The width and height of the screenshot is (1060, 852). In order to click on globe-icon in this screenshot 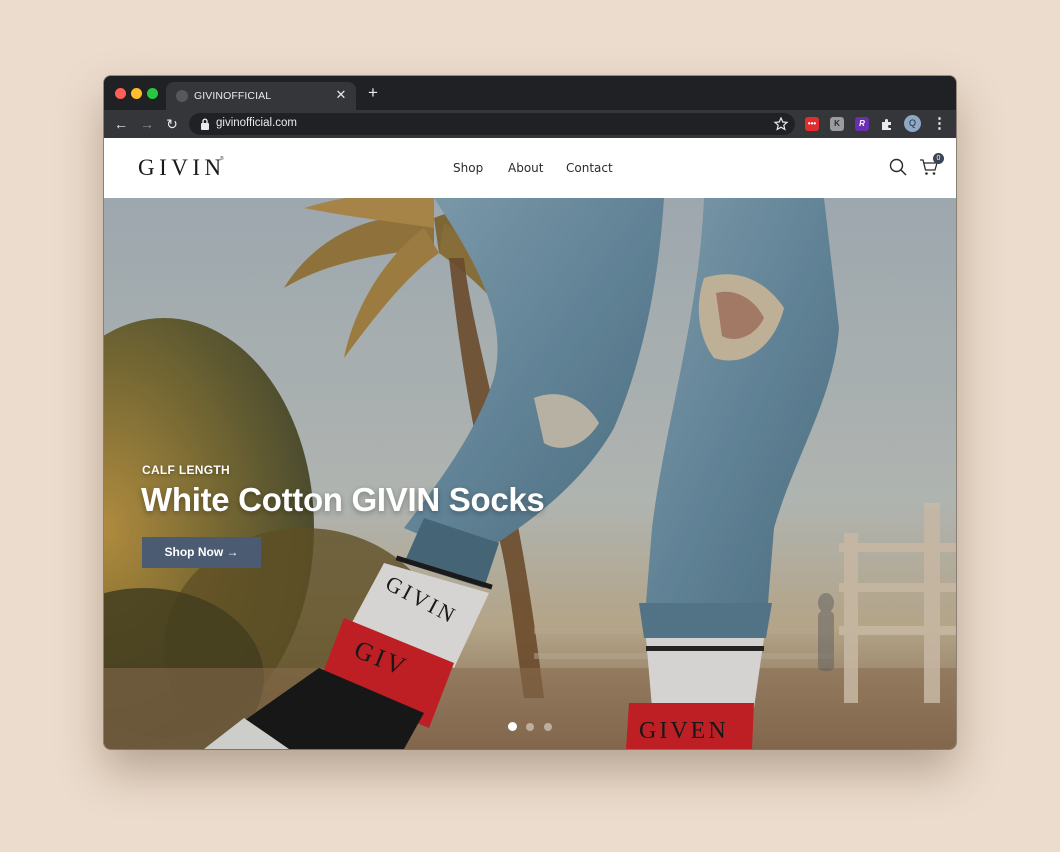, I will do `click(182, 96)`.